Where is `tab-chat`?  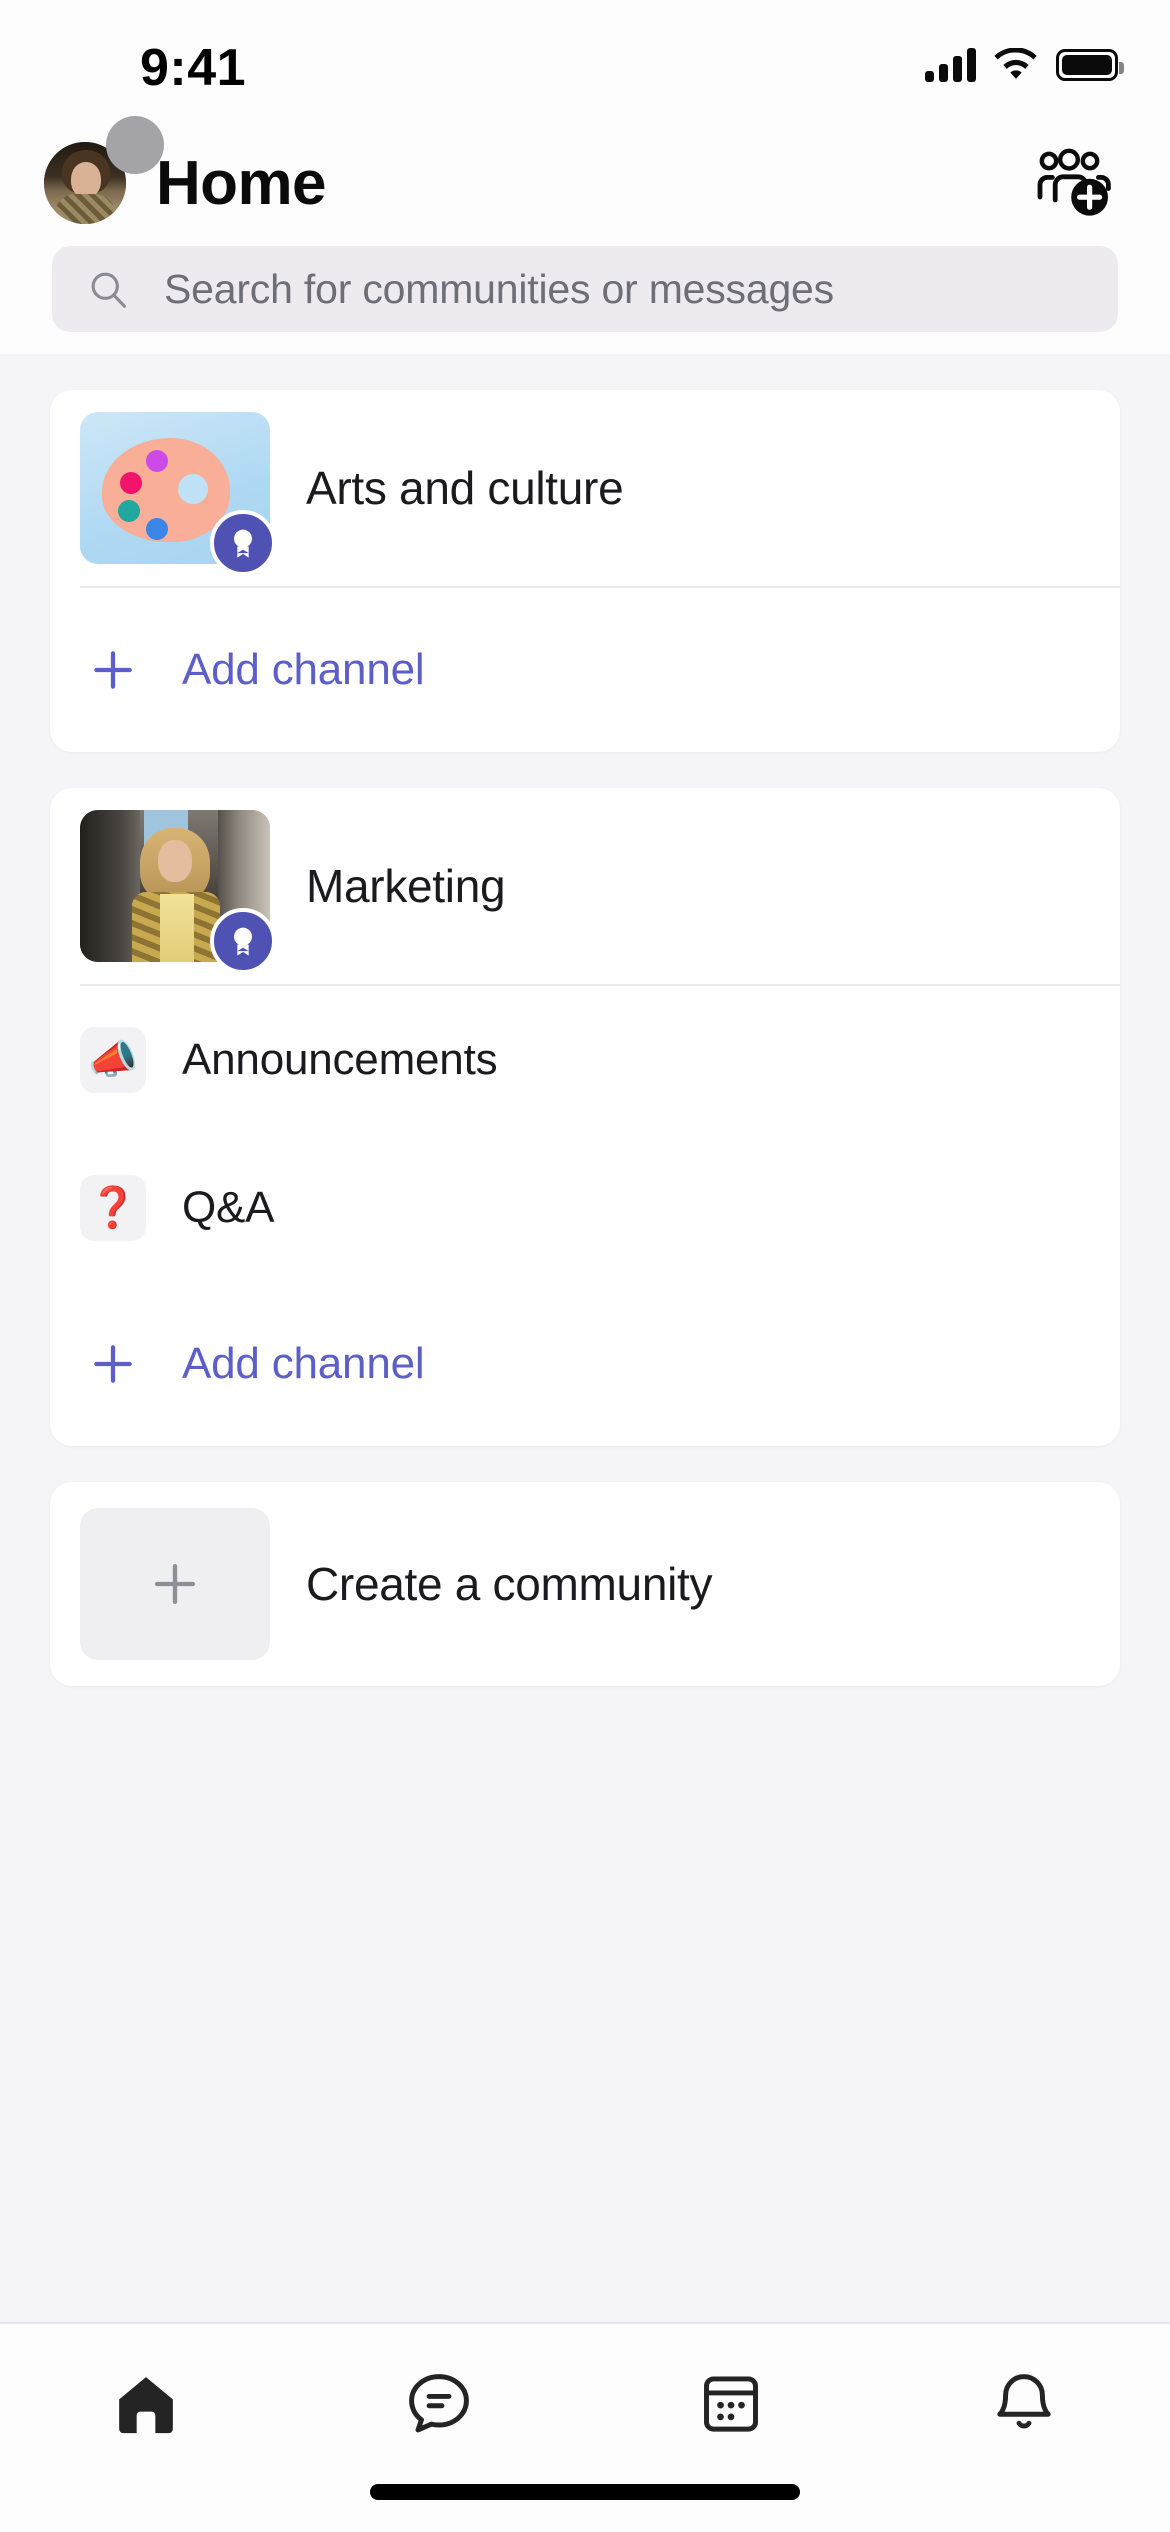
tab-chat is located at coordinates (439, 2404).